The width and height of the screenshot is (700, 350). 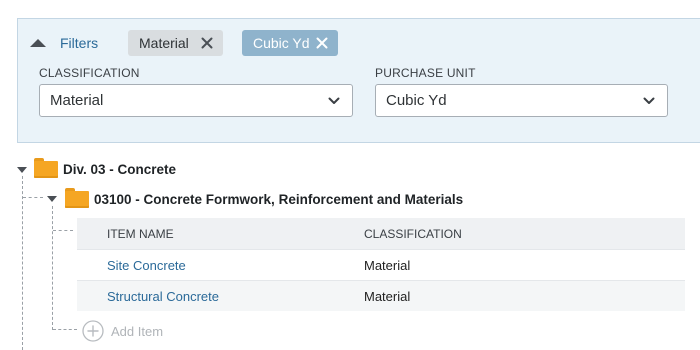 I want to click on table-row: Structural Concrete Material, so click(x=381, y=295).